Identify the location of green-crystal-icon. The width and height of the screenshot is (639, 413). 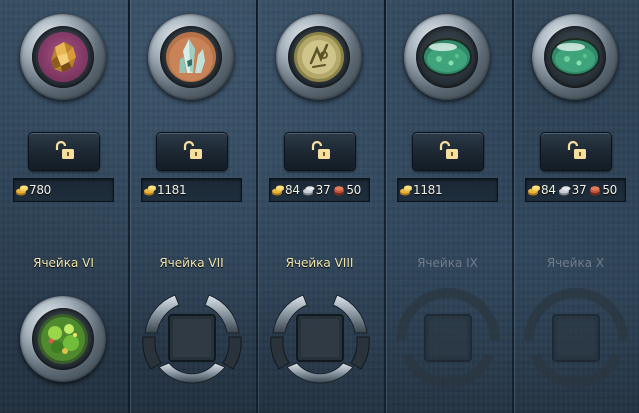
(63, 339).